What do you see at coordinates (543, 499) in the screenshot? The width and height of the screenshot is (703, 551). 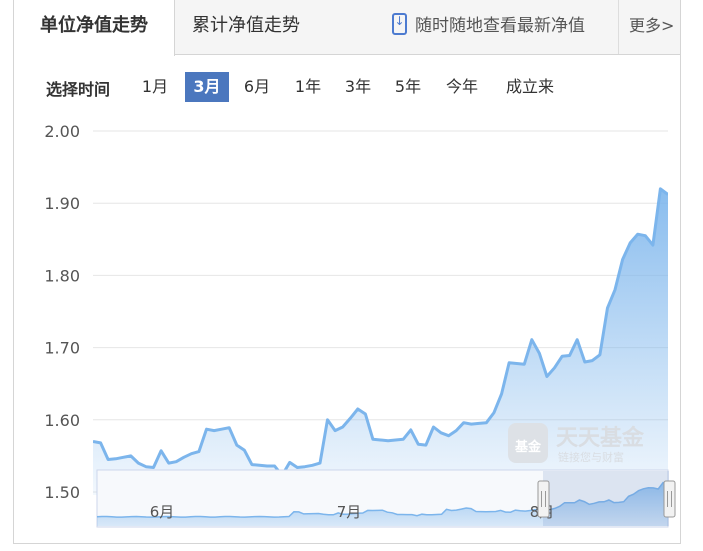 I see `navigator-left-handle` at bounding box center [543, 499].